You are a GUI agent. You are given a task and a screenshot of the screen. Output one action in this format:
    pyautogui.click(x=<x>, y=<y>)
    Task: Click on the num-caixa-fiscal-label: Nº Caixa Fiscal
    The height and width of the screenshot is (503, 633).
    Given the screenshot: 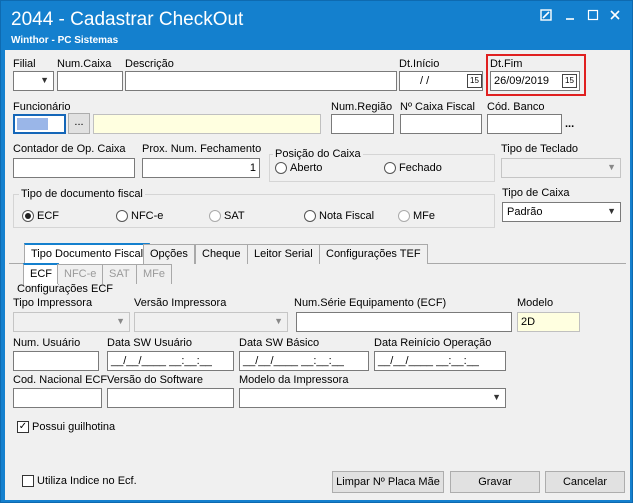 What is the action you would take?
    pyautogui.click(x=437, y=107)
    